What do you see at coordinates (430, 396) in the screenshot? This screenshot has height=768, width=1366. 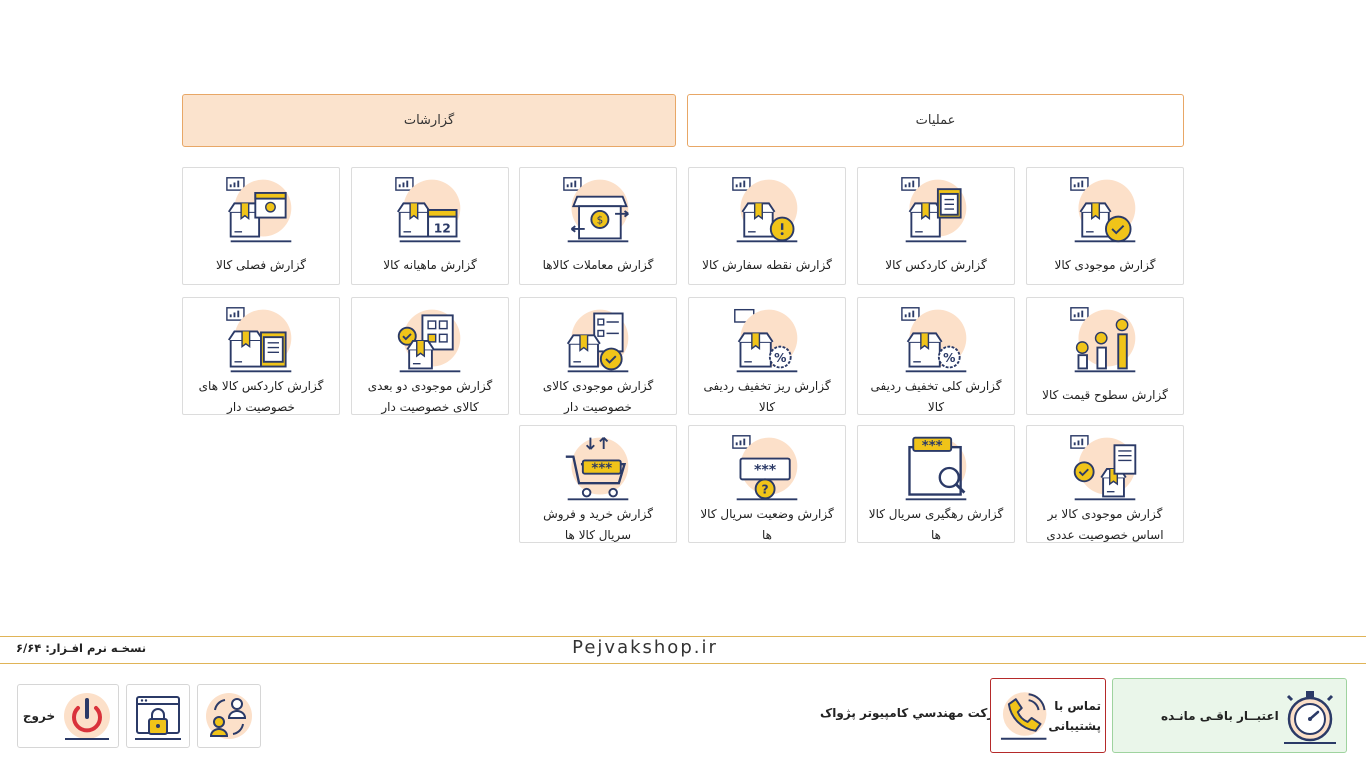 I see `report-tile-label: گزارش موجودی دو بعدی کالای خصوصیت دار` at bounding box center [430, 396].